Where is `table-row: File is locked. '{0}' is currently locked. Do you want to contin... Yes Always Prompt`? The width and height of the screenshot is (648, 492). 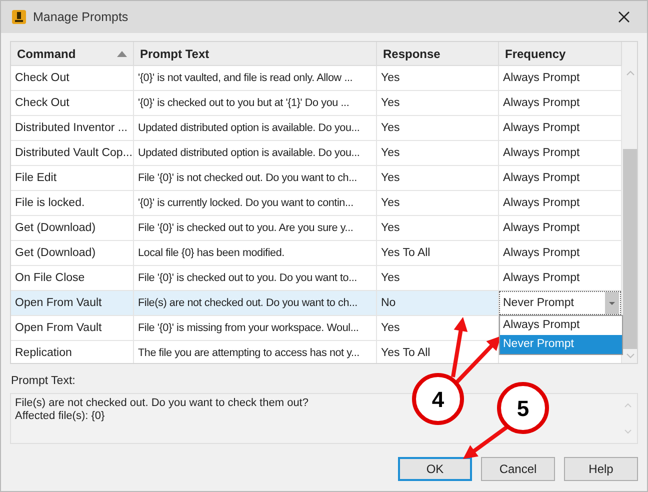 table-row: File is locked. '{0}' is currently locked. Do you want to contin... Yes Always Prompt is located at coordinates (316, 203).